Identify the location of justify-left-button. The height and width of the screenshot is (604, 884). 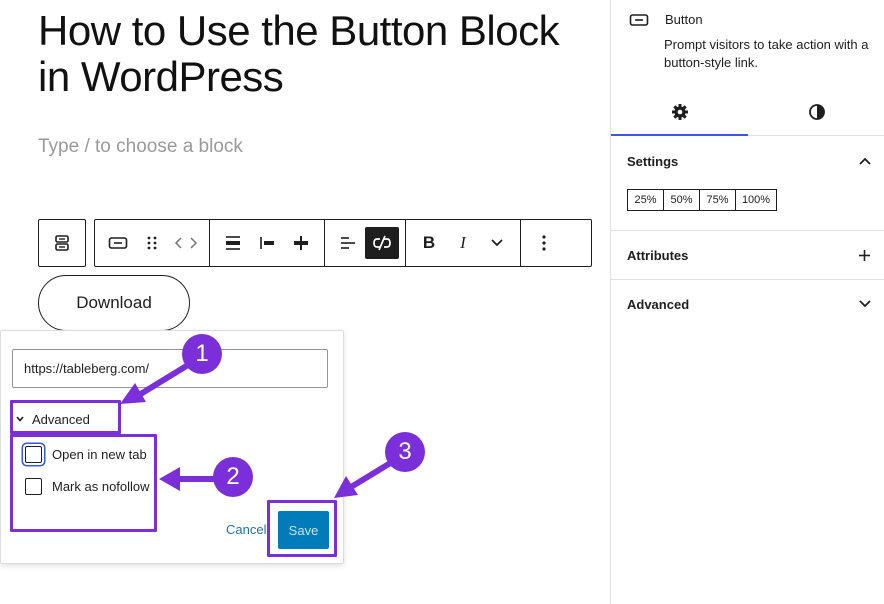
(233, 243).